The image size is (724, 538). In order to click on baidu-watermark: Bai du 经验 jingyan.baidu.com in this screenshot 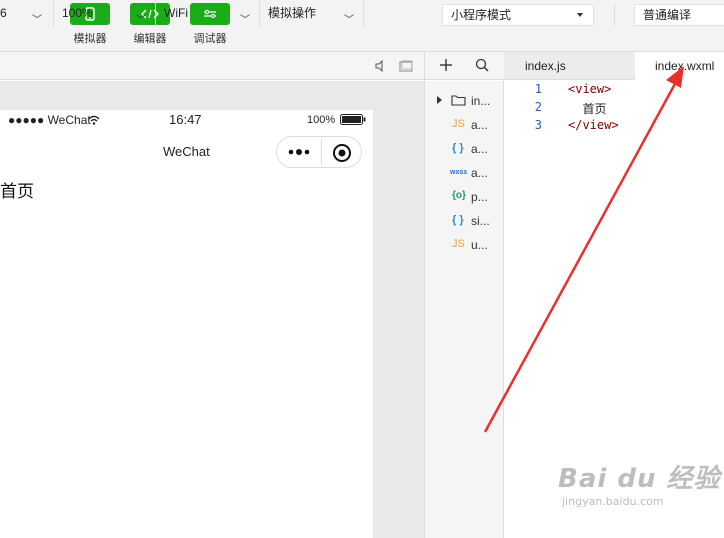, I will do `click(639, 483)`.